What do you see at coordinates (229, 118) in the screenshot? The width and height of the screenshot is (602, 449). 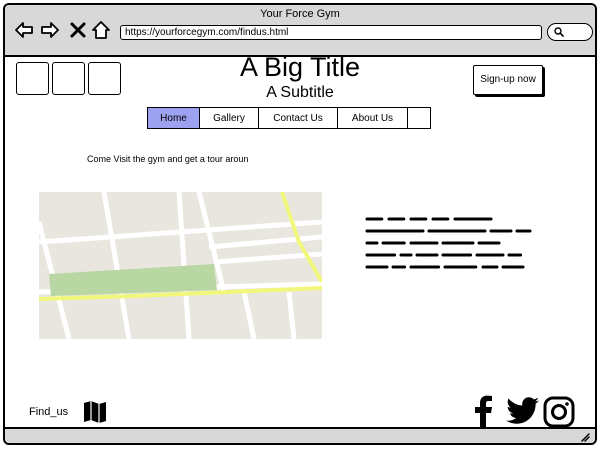 I see `tab-gallery: Gallery` at bounding box center [229, 118].